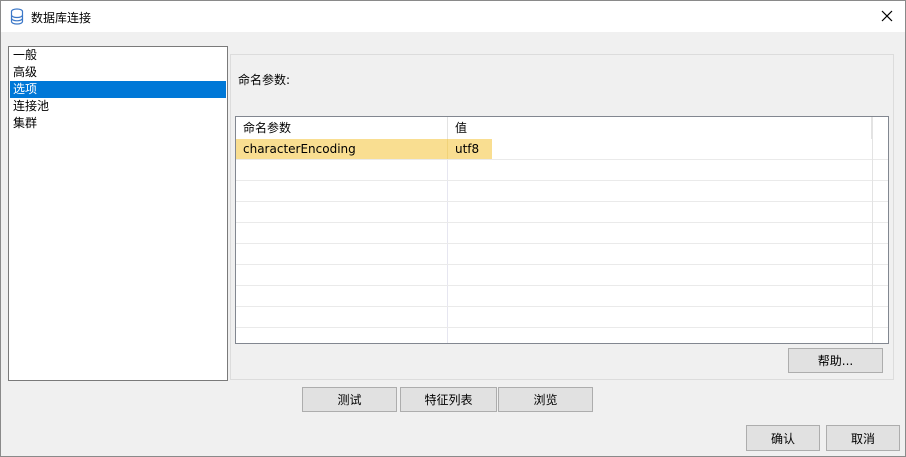  What do you see at coordinates (448, 399) in the screenshot?
I see `feature-list-button: 特征列表` at bounding box center [448, 399].